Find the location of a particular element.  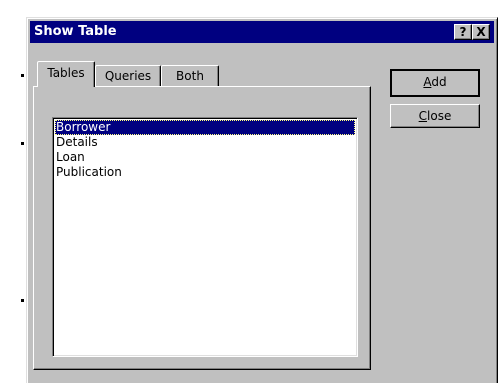

background-edge is located at coordinates (13, 191).